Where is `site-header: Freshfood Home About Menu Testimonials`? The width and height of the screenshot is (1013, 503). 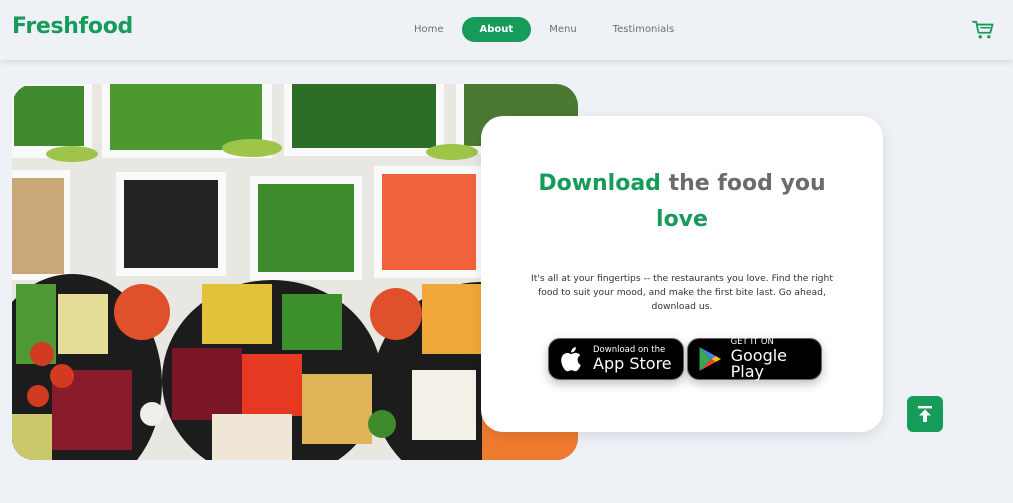
site-header: Freshfood Home About Menu Testimonials is located at coordinates (506, 30).